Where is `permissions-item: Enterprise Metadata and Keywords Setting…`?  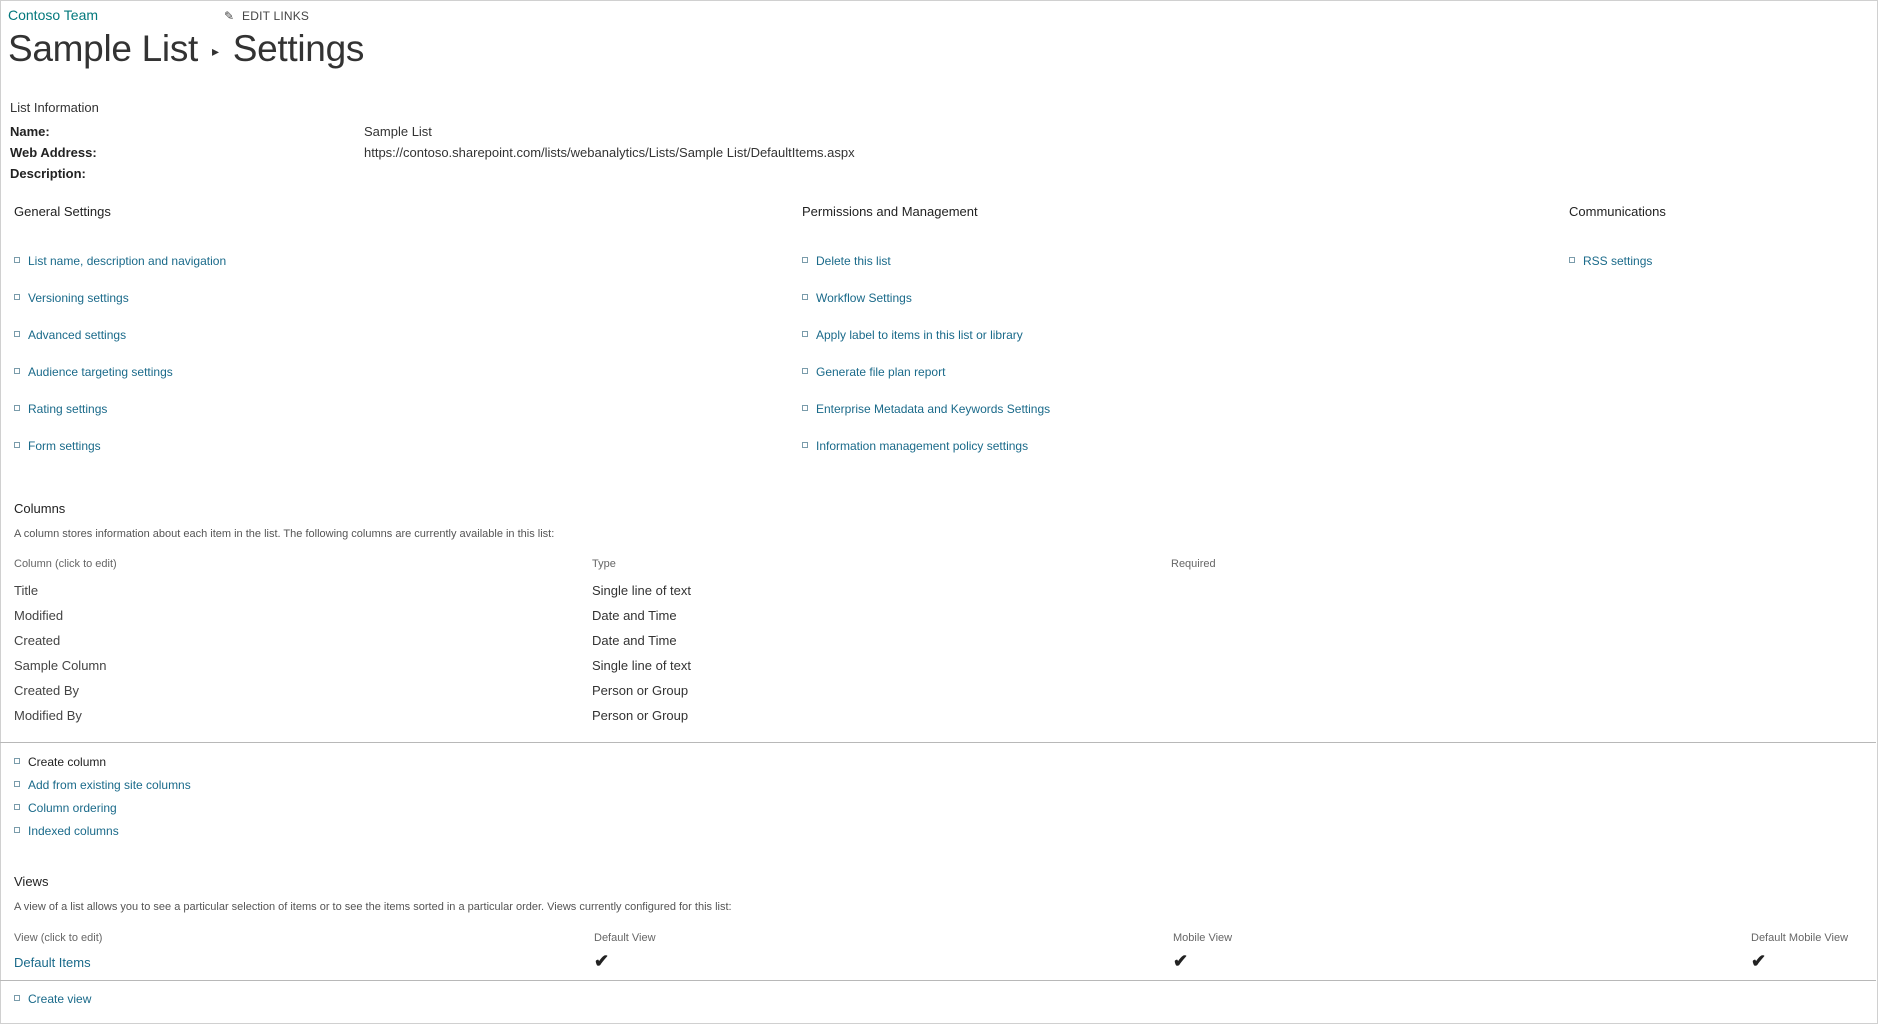
permissions-item: Enterprise Metadata and Keywords Setting… is located at coordinates (926, 409).